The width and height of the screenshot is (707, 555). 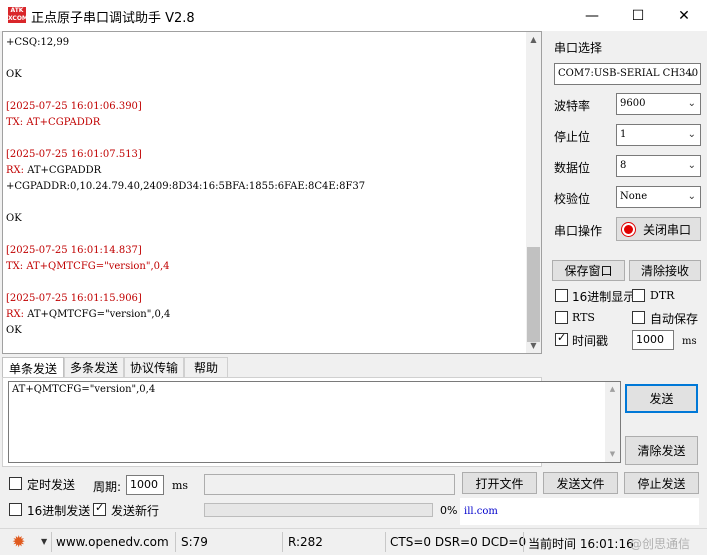 What do you see at coordinates (305, 542) in the screenshot?
I see `received-count: R:282` at bounding box center [305, 542].